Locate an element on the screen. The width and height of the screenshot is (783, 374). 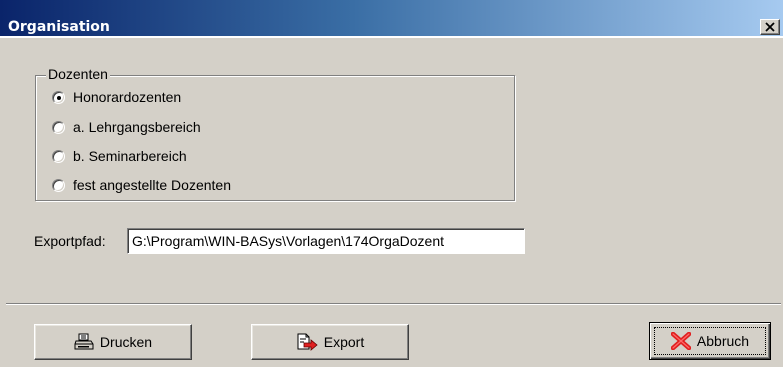
export-arrow-icon is located at coordinates (307, 342).